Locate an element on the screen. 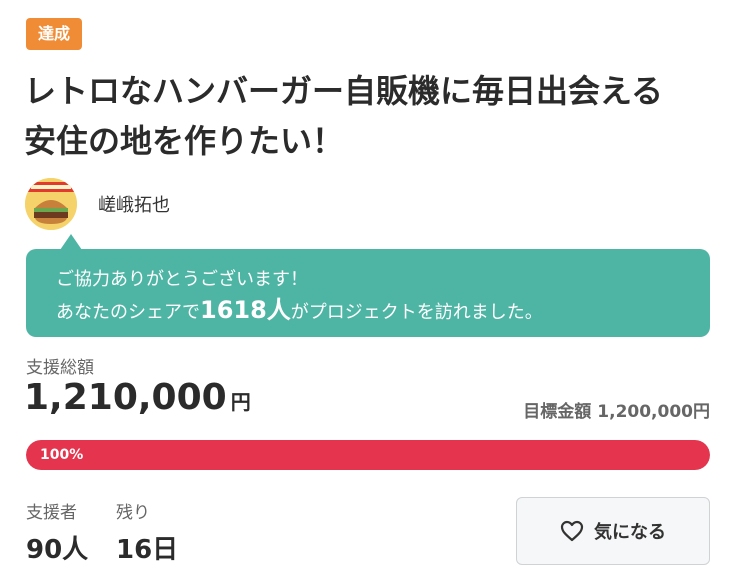 The width and height of the screenshot is (736, 570). supporters-value: 90人 is located at coordinates (57, 550).